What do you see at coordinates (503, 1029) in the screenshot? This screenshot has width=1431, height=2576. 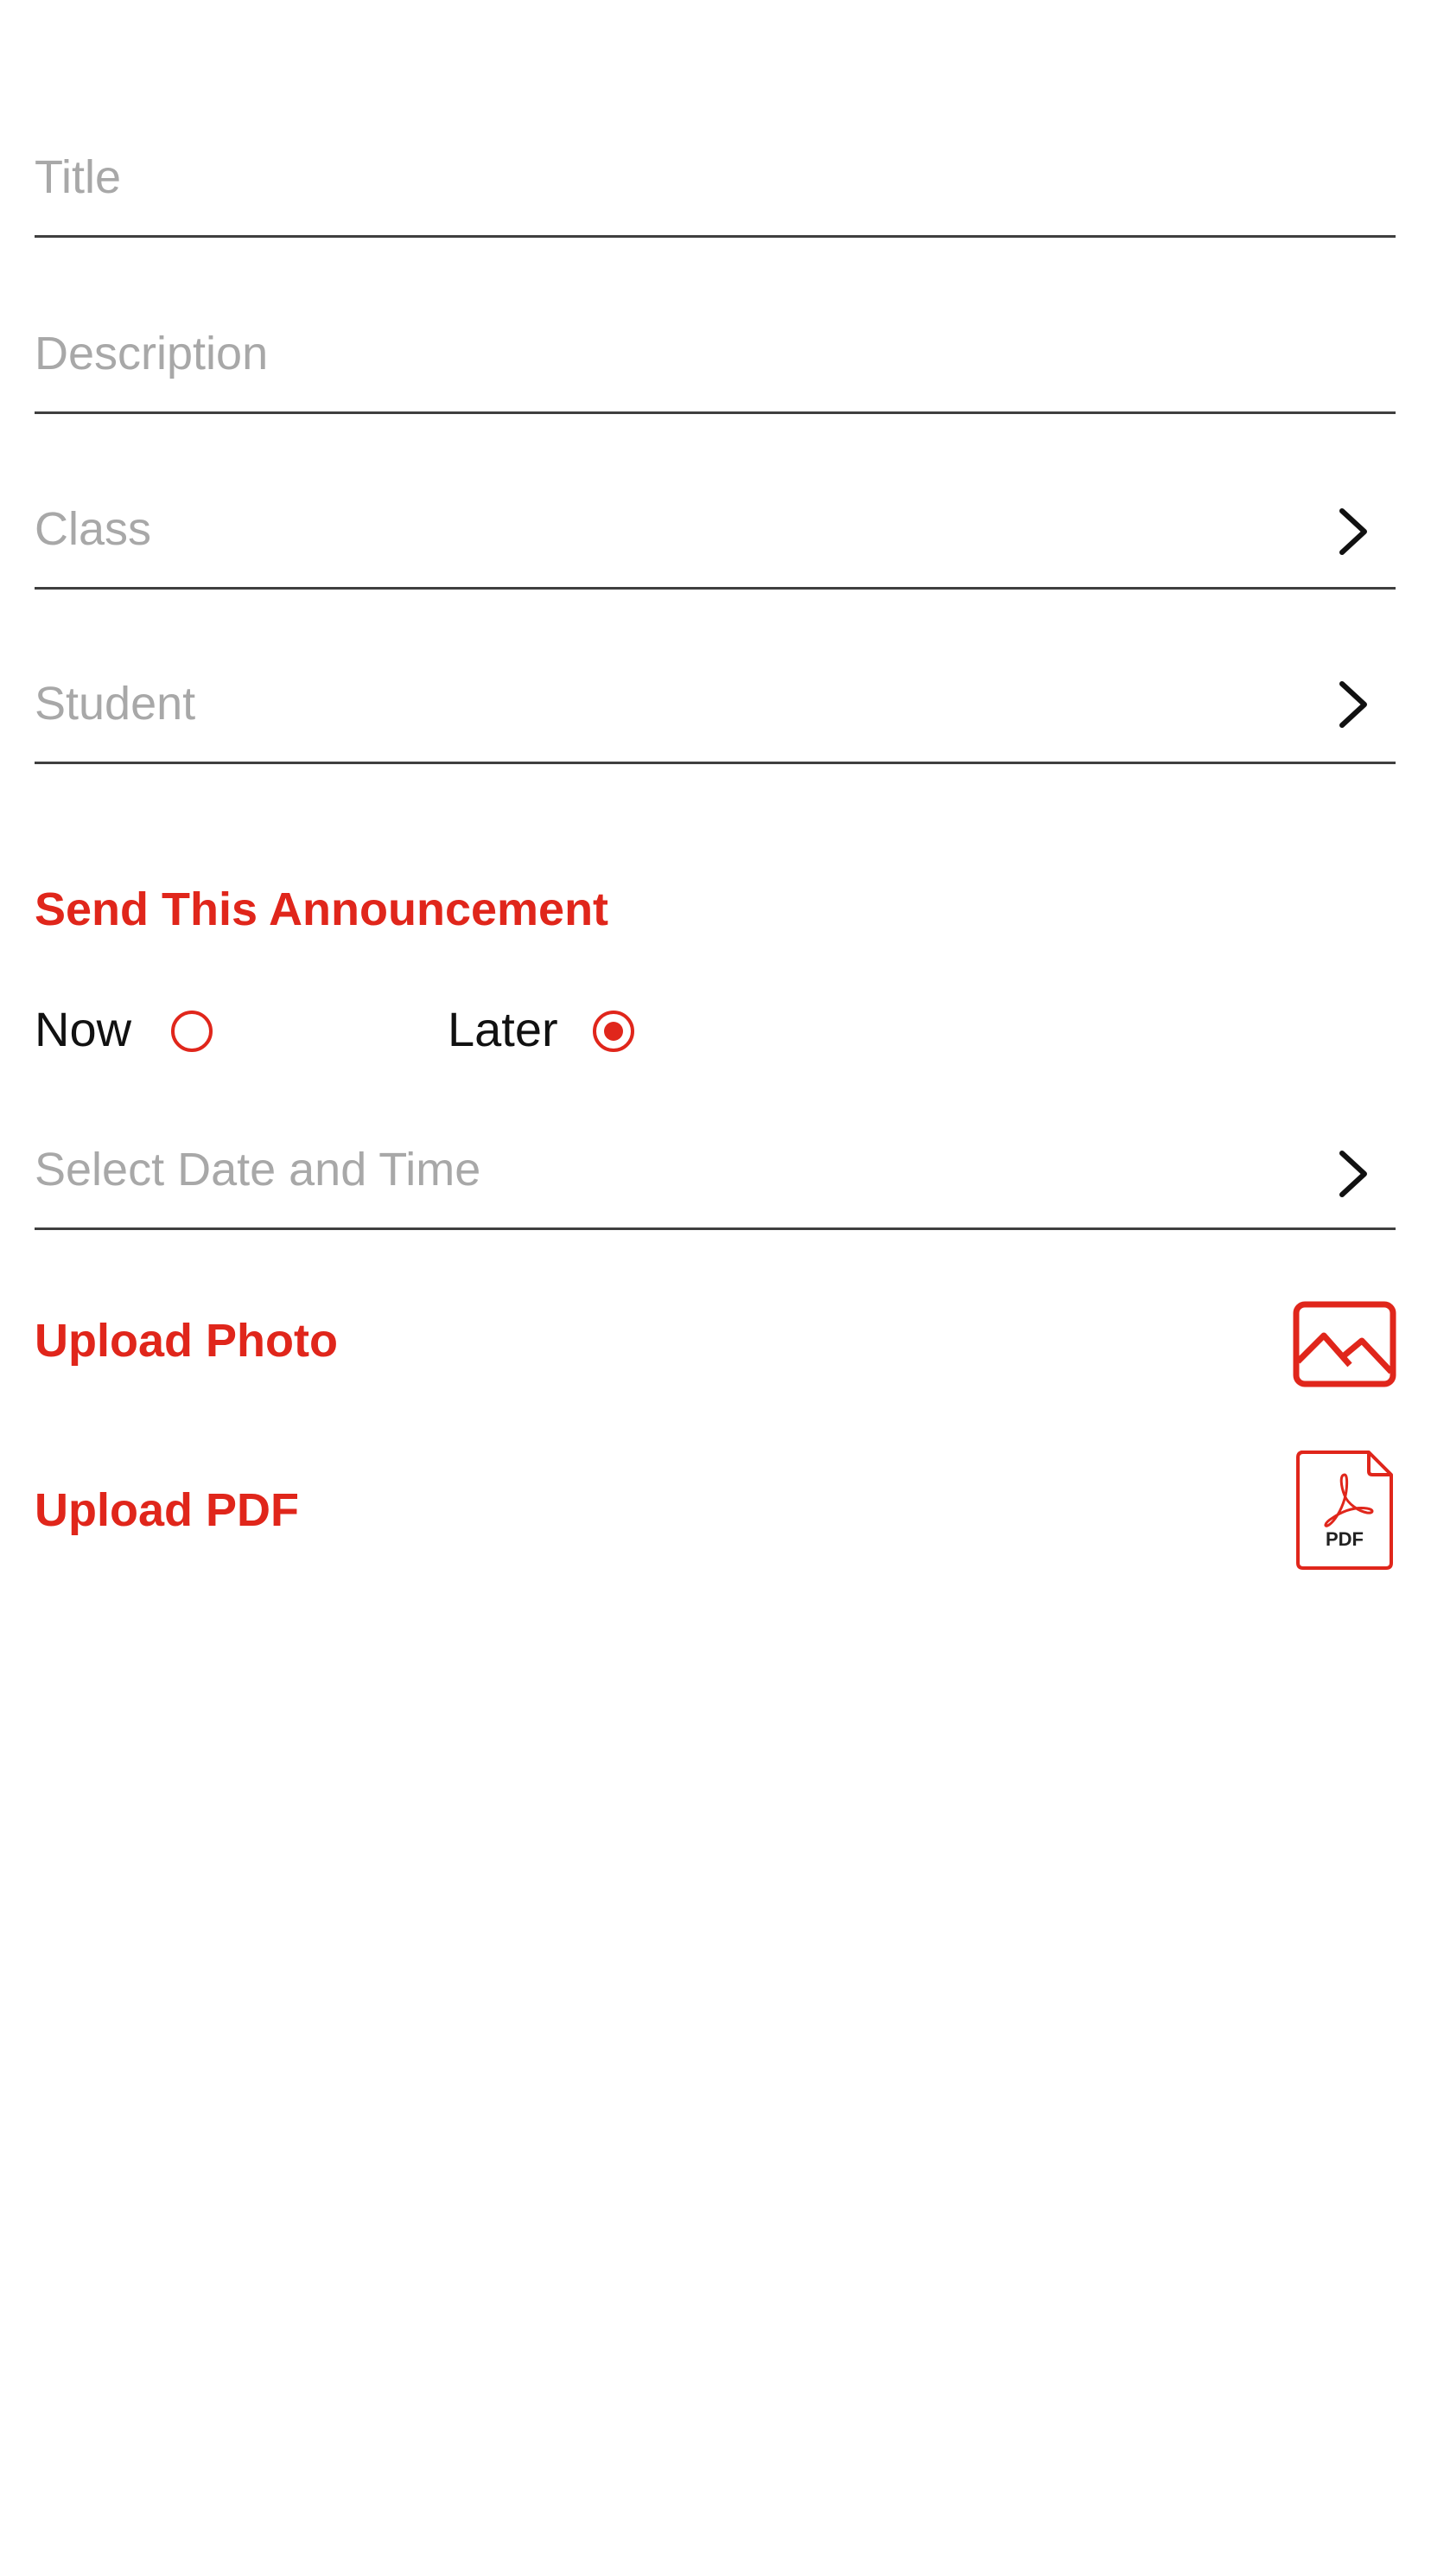 I see `later-label: Later` at bounding box center [503, 1029].